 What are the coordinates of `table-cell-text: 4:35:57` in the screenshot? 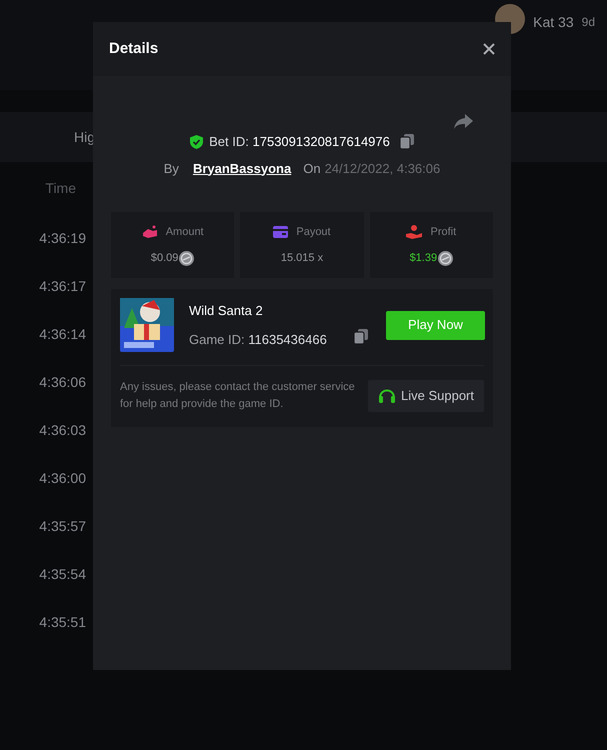 It's located at (62, 525).